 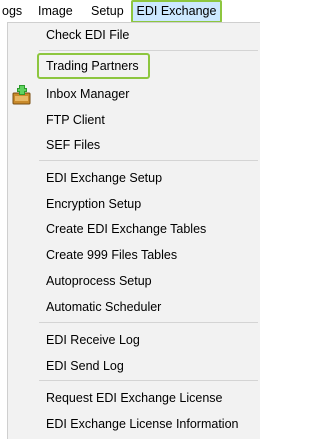 What do you see at coordinates (55, 11) in the screenshot?
I see `menubar-item-image: Image` at bounding box center [55, 11].